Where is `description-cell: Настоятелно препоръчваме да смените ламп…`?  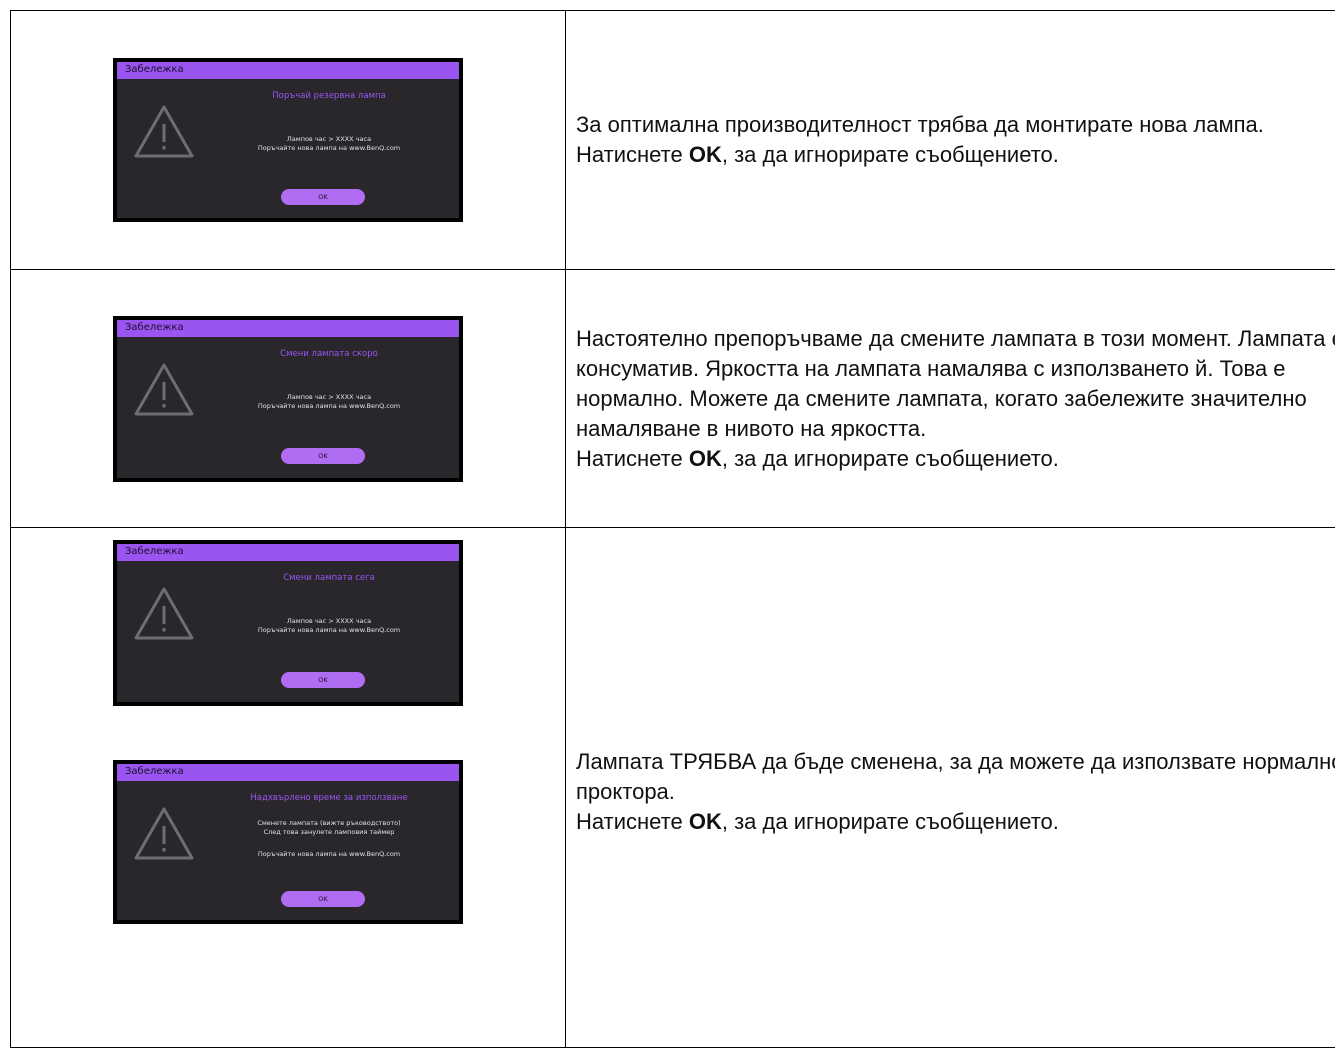
description-cell: Настоятелно препоръчваме да смените ламп… is located at coordinates (950, 399).